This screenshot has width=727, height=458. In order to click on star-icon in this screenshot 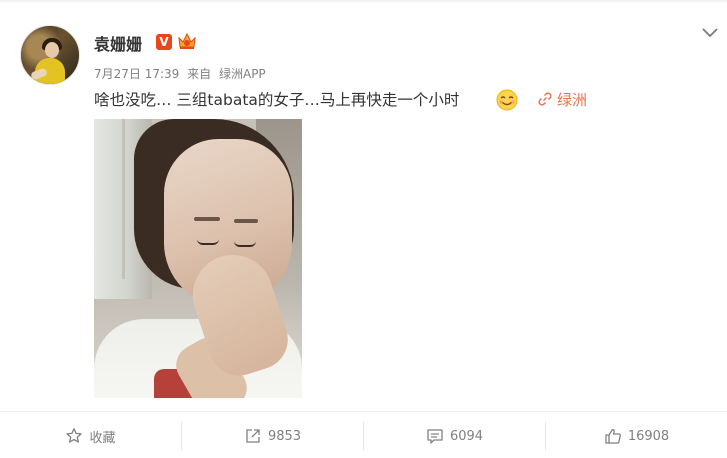, I will do `click(74, 435)`.